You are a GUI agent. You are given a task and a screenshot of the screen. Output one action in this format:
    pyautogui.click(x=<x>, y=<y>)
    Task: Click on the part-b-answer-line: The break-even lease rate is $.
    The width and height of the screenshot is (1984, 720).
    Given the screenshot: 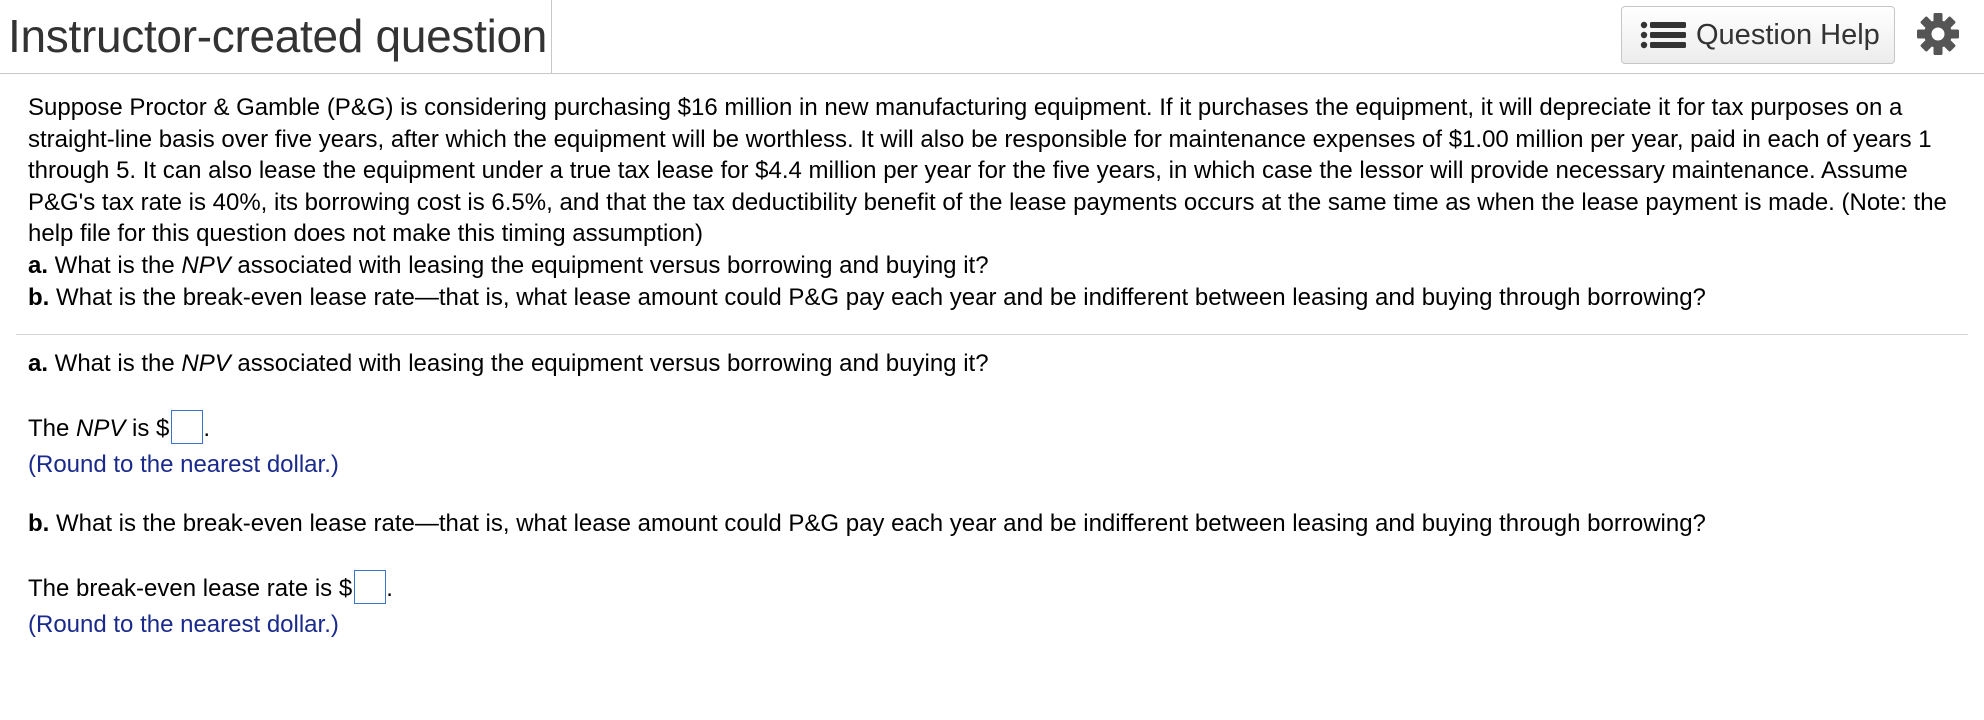 What is the action you would take?
    pyautogui.click(x=210, y=587)
    